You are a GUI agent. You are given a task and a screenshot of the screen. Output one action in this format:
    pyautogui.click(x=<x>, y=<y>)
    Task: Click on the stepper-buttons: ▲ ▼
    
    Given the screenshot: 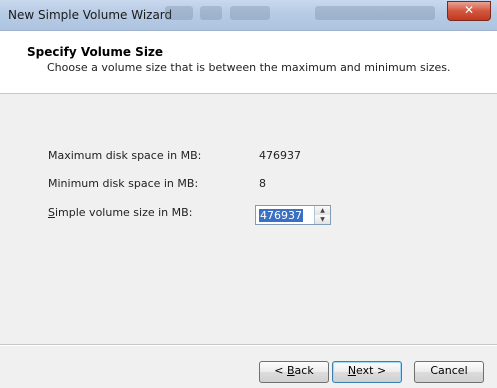 What is the action you would take?
    pyautogui.click(x=322, y=215)
    